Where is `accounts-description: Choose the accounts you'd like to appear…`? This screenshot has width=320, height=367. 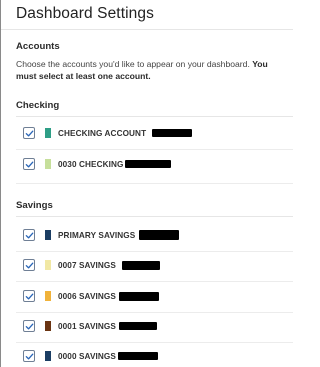 accounts-description: Choose the accounts you'd like to appear… is located at coordinates (151, 70).